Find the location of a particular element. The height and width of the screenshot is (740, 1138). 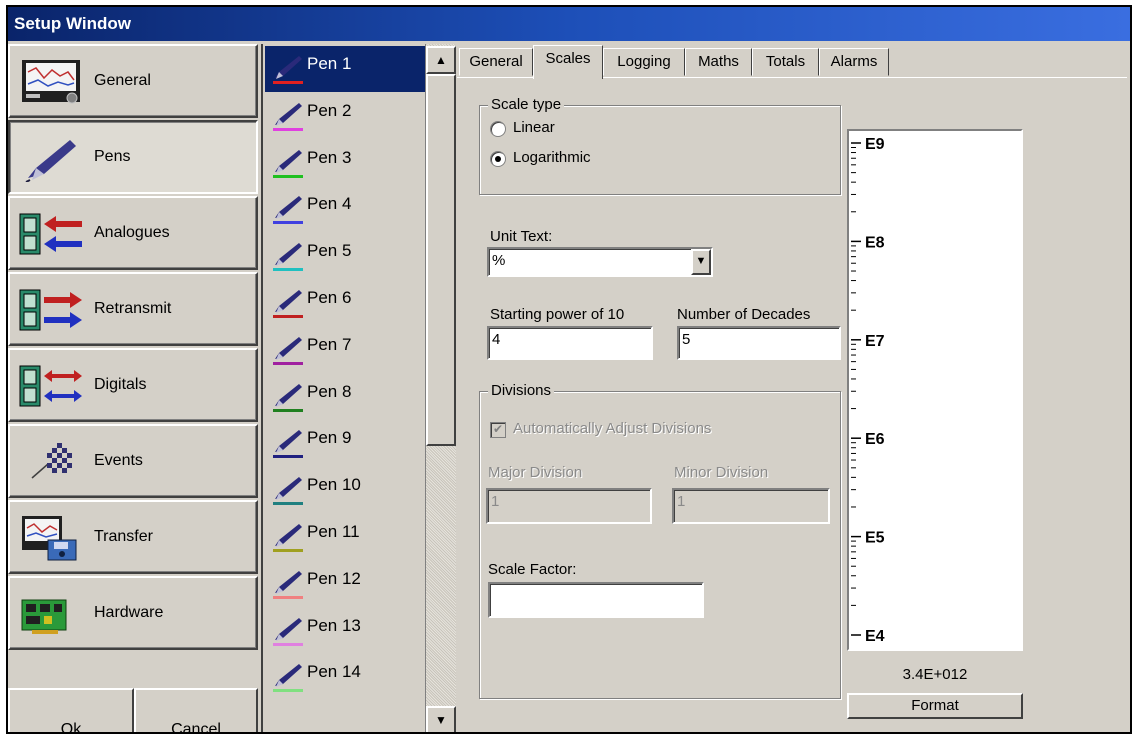

nav-pens-button: Pens is located at coordinates (133, 157).